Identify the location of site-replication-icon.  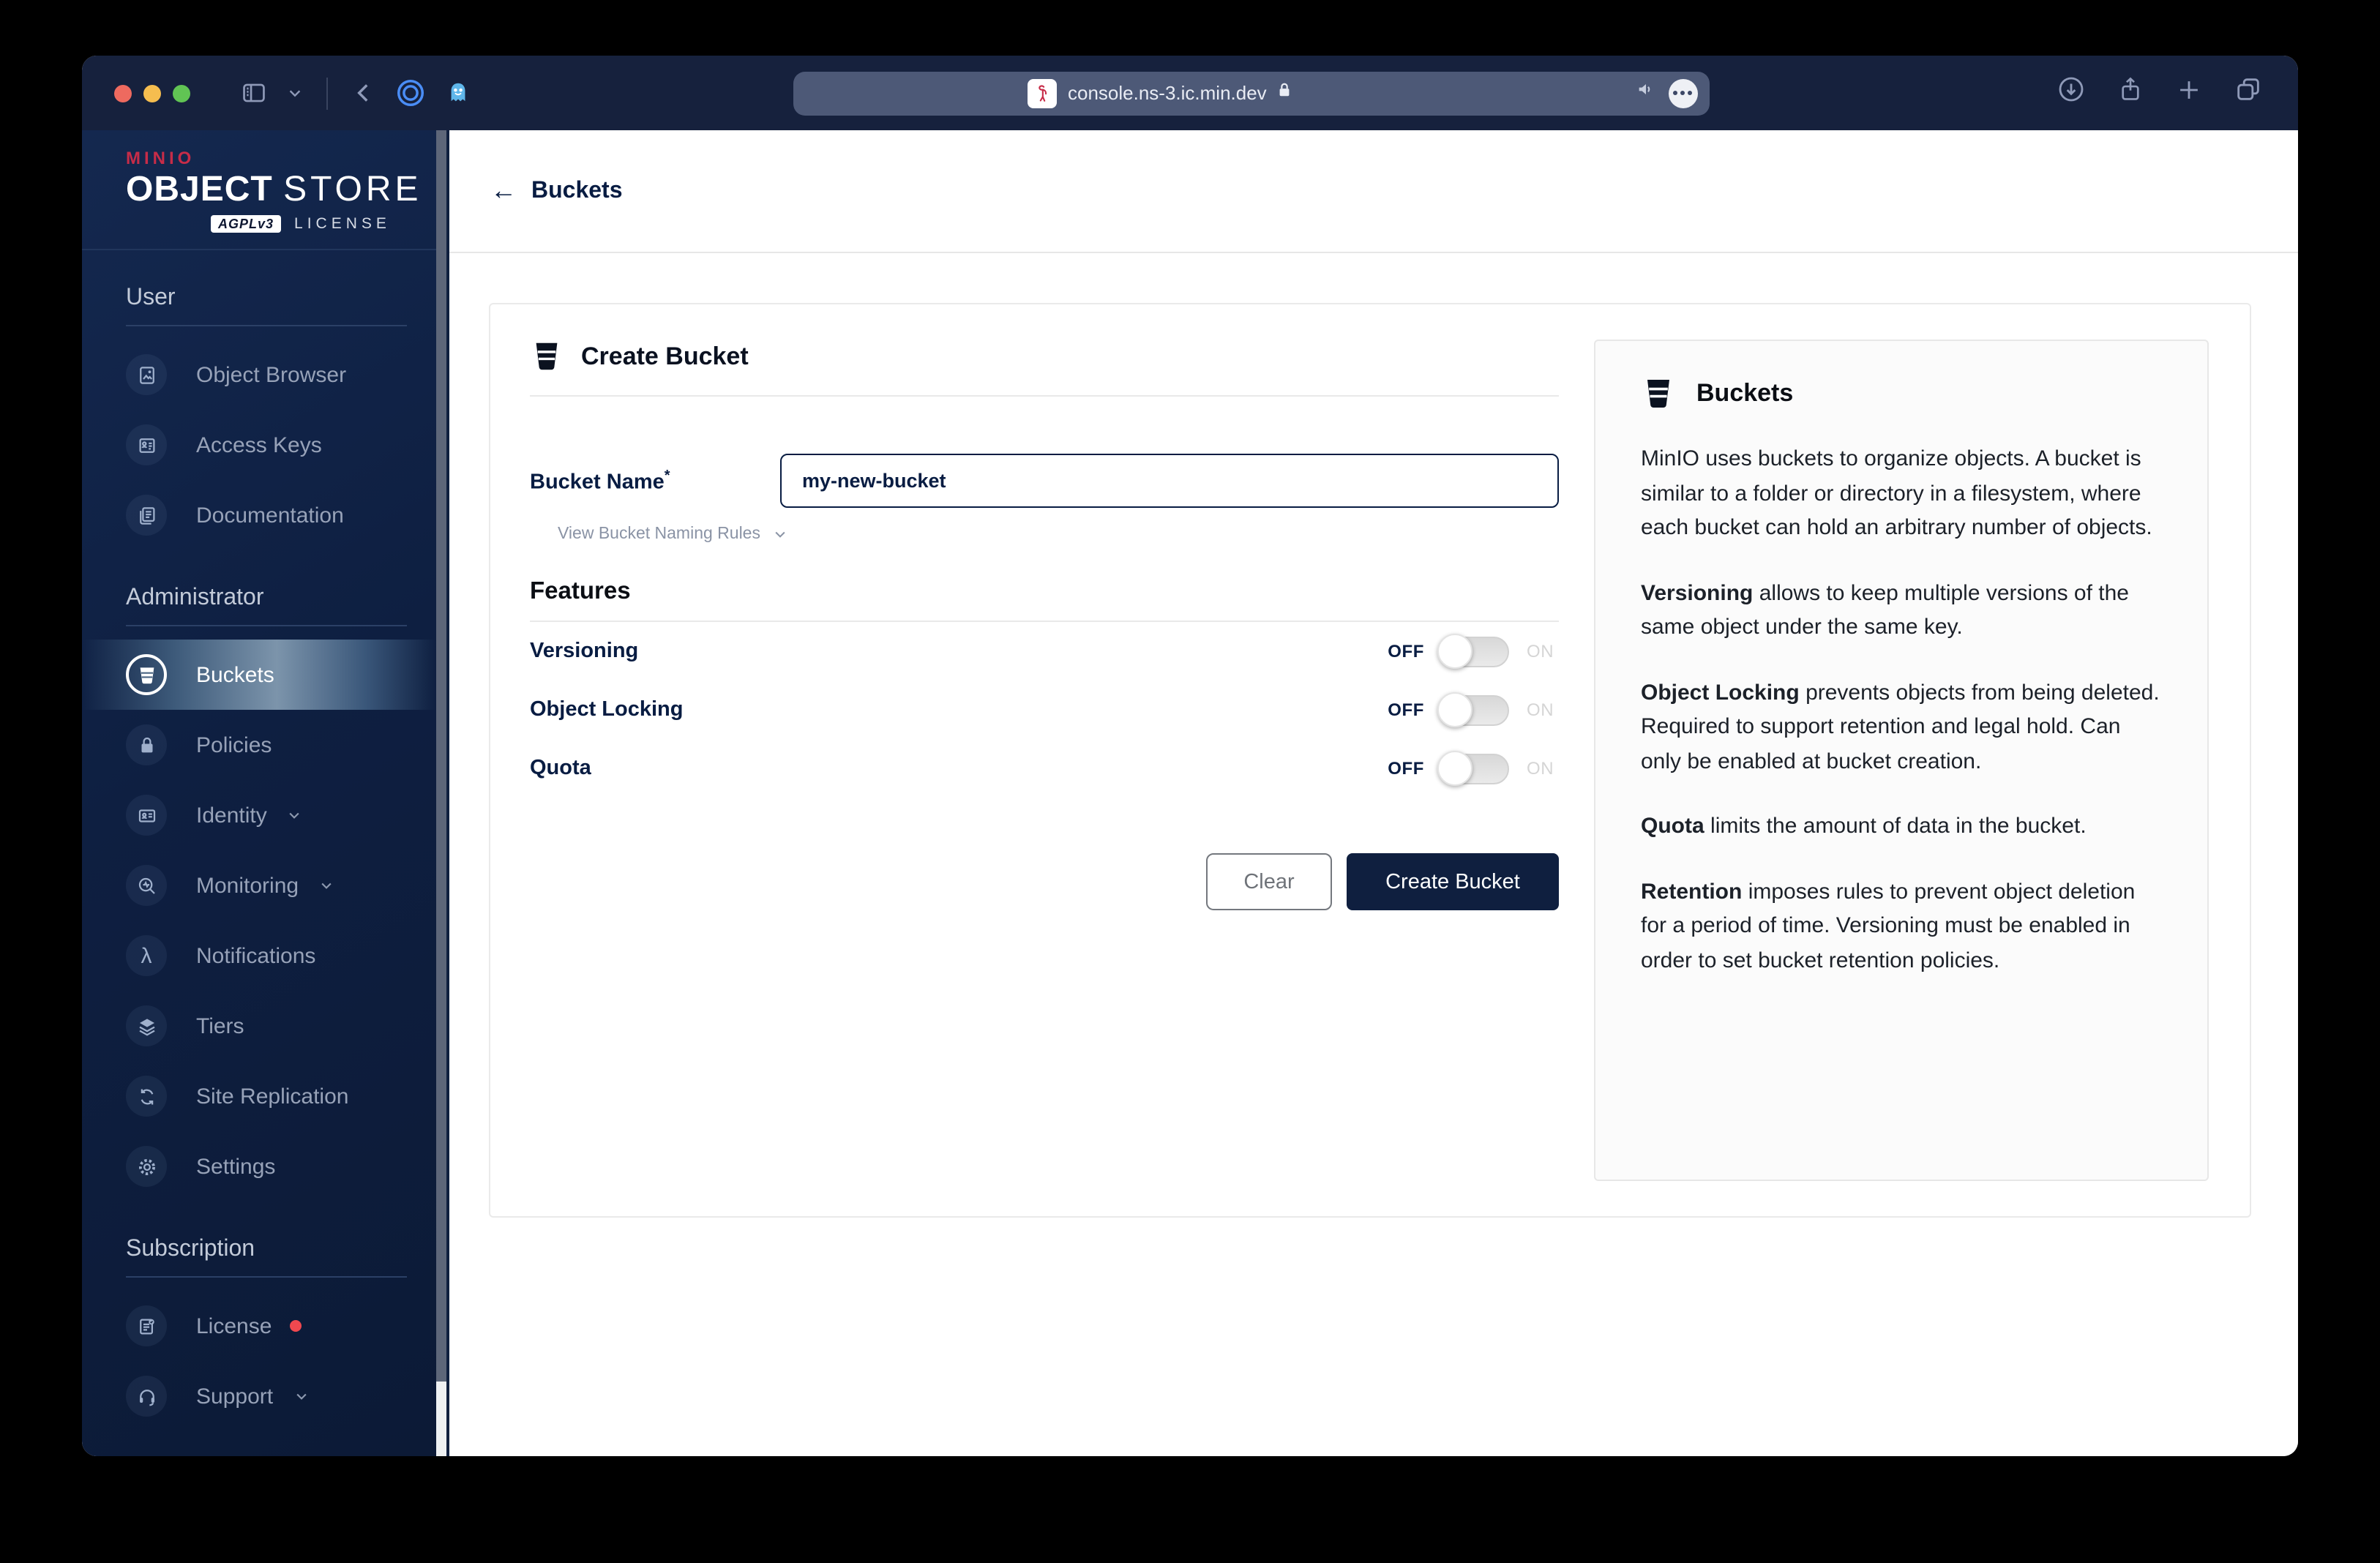
(146, 1096).